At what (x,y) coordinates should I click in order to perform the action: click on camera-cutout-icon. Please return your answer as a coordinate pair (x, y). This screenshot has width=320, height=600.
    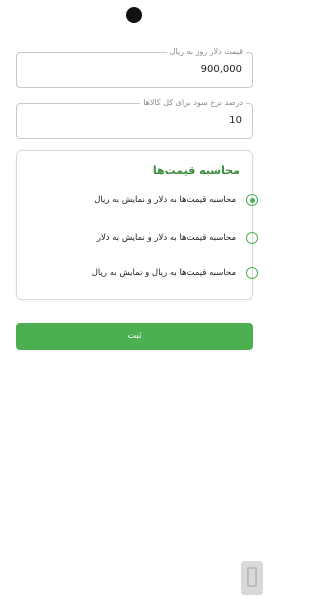
    Looking at the image, I should click on (134, 15).